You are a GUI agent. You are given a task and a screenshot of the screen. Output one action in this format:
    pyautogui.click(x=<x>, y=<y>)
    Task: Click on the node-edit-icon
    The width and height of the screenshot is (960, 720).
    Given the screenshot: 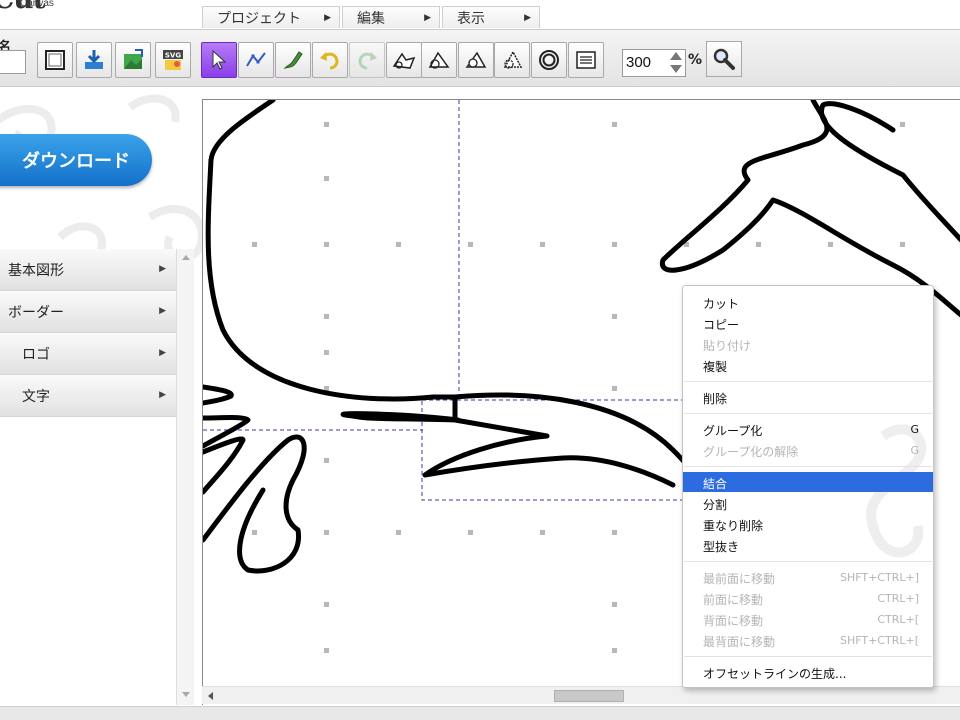 What is the action you would take?
    pyautogui.click(x=256, y=59)
    